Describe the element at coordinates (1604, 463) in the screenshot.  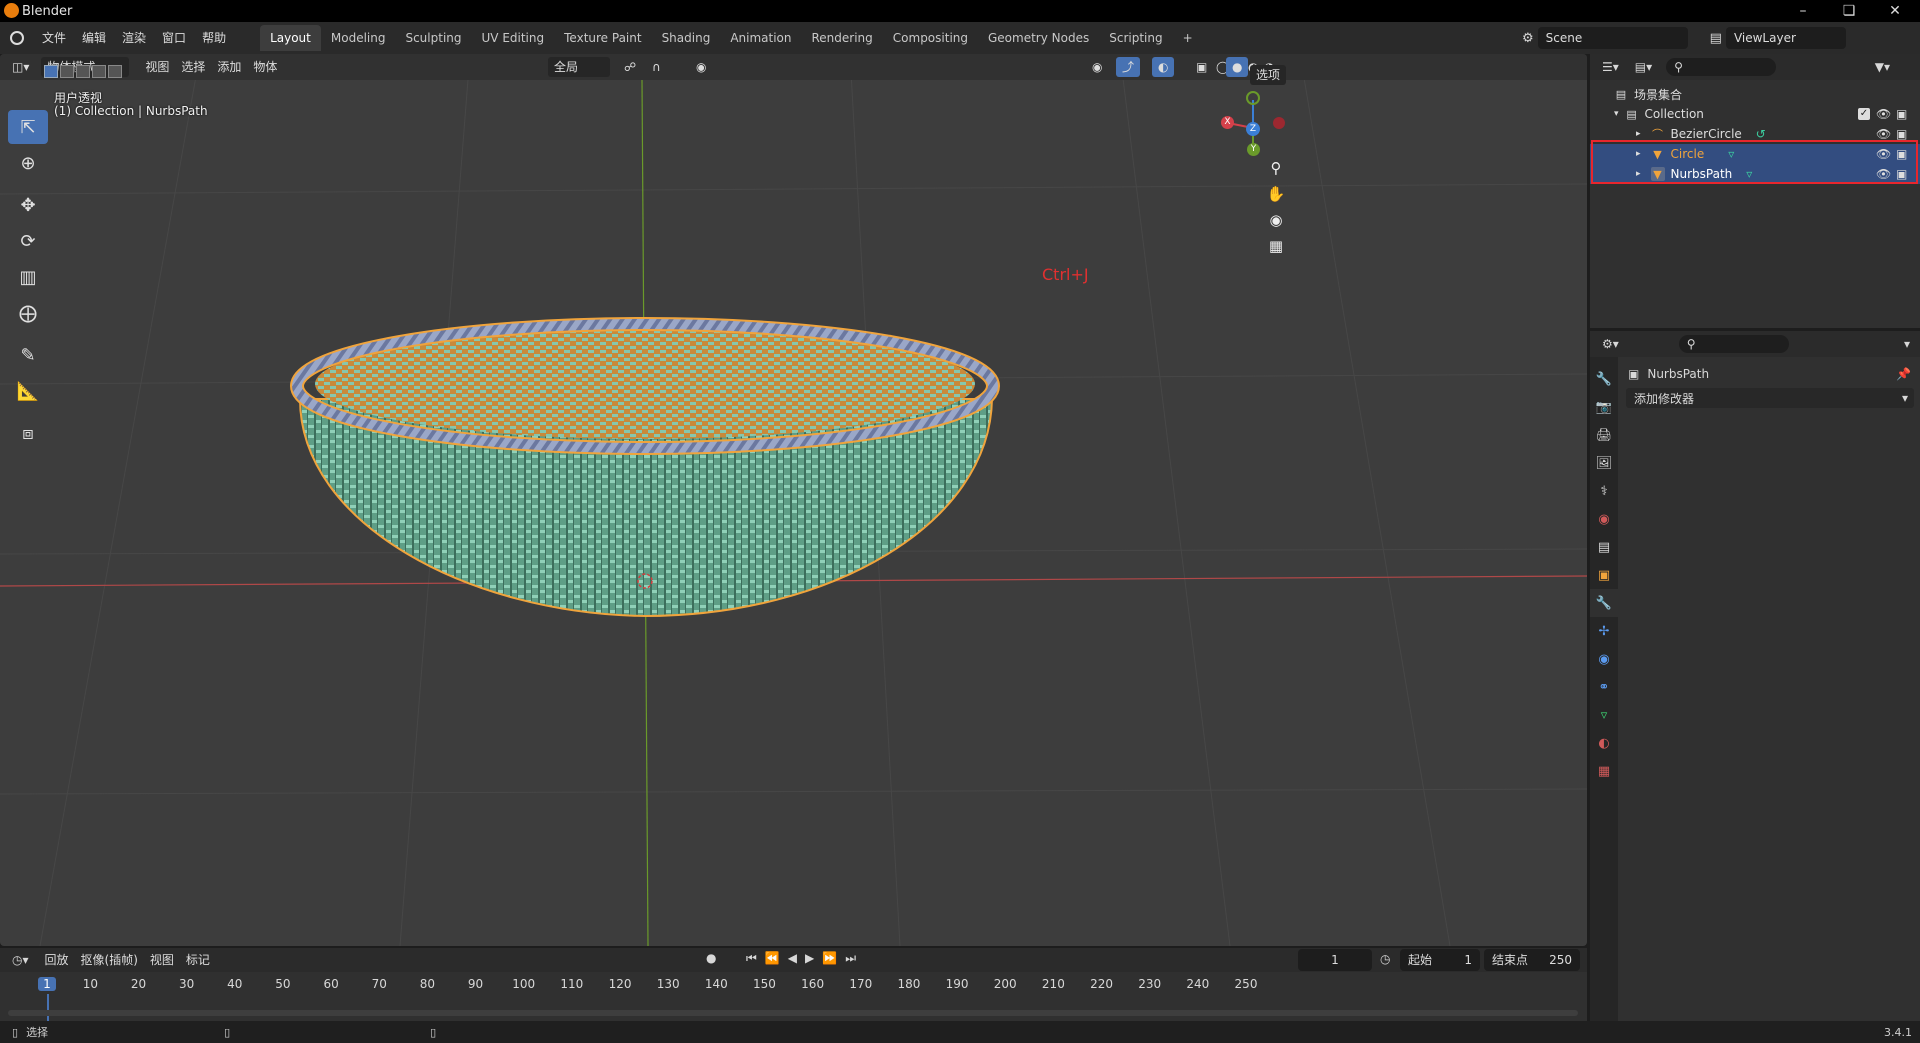
I see `view-layer-tab-icon: 🖼` at that location.